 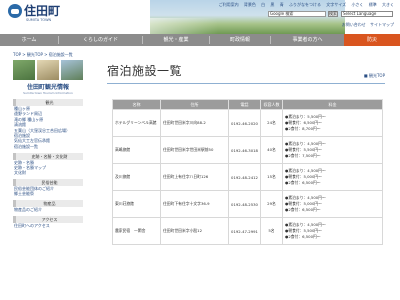 I want to click on column-header-capacity: 収容人数, so click(x=271, y=104).